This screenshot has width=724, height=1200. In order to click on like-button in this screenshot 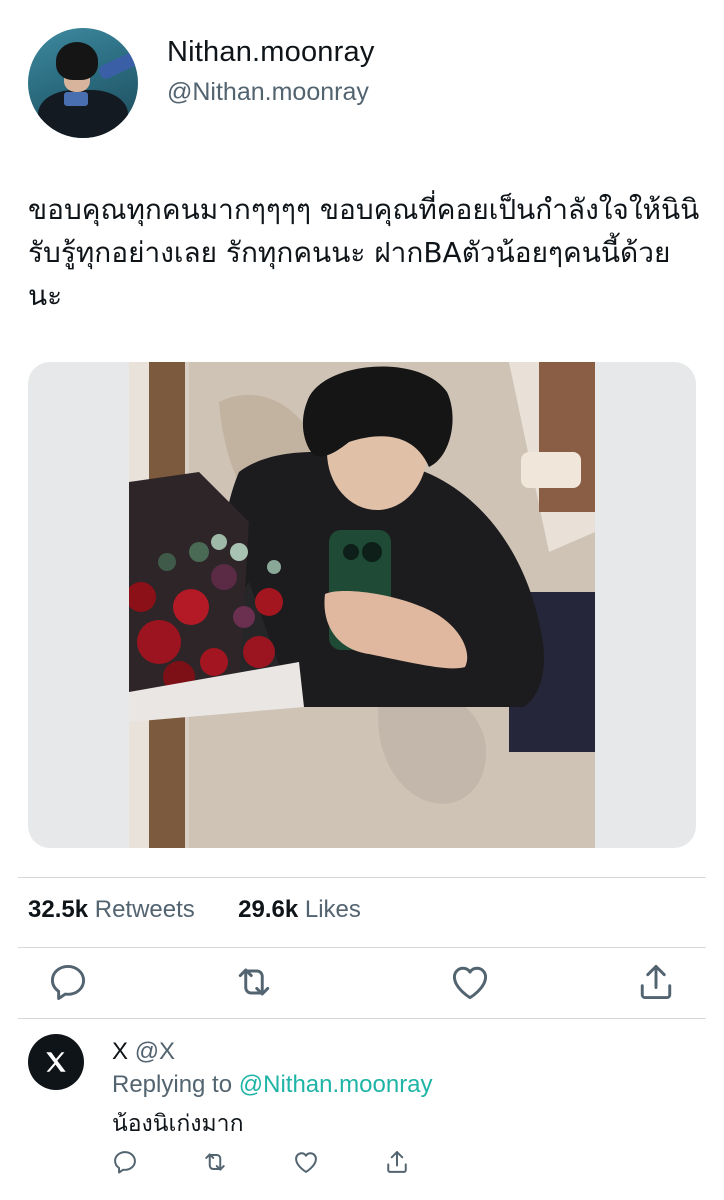, I will do `click(470, 982)`.